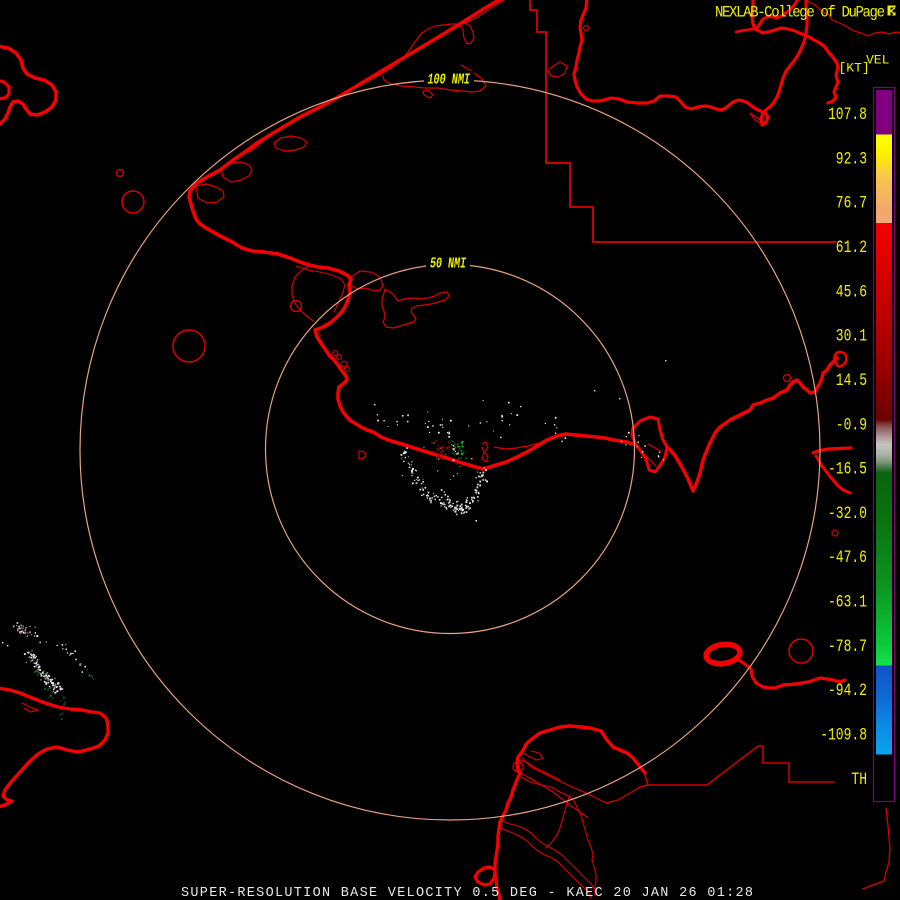  Describe the element at coordinates (851, 380) in the screenshot. I see `svg-text: 14.5` at that location.